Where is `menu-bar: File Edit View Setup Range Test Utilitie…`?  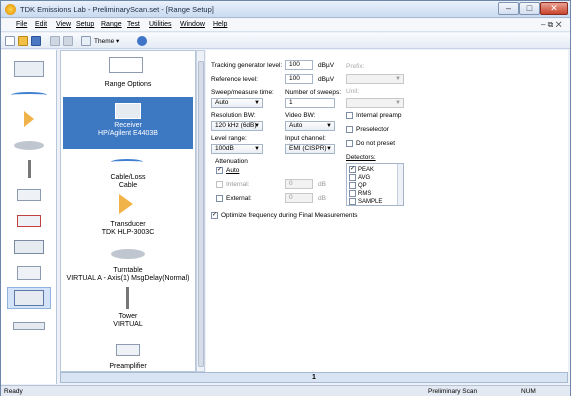
menu-bar: File Edit View Setup Range Test Utilitie… is located at coordinates (285, 25).